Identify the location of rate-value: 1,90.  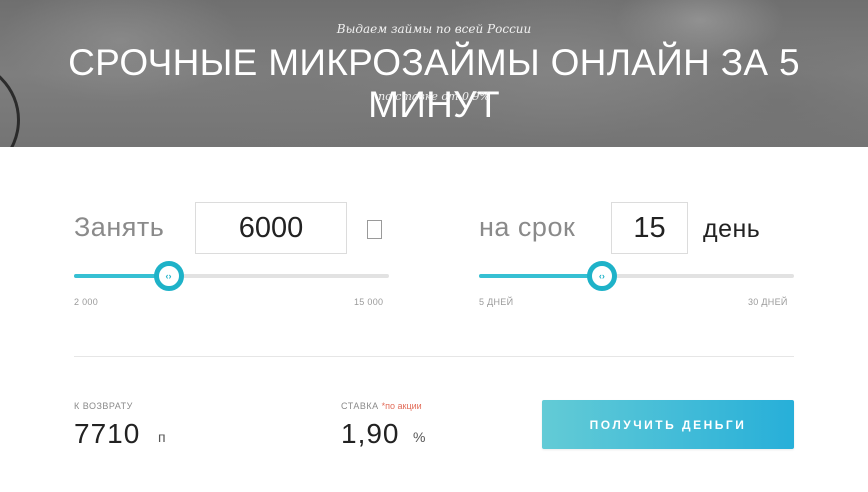
(370, 433).